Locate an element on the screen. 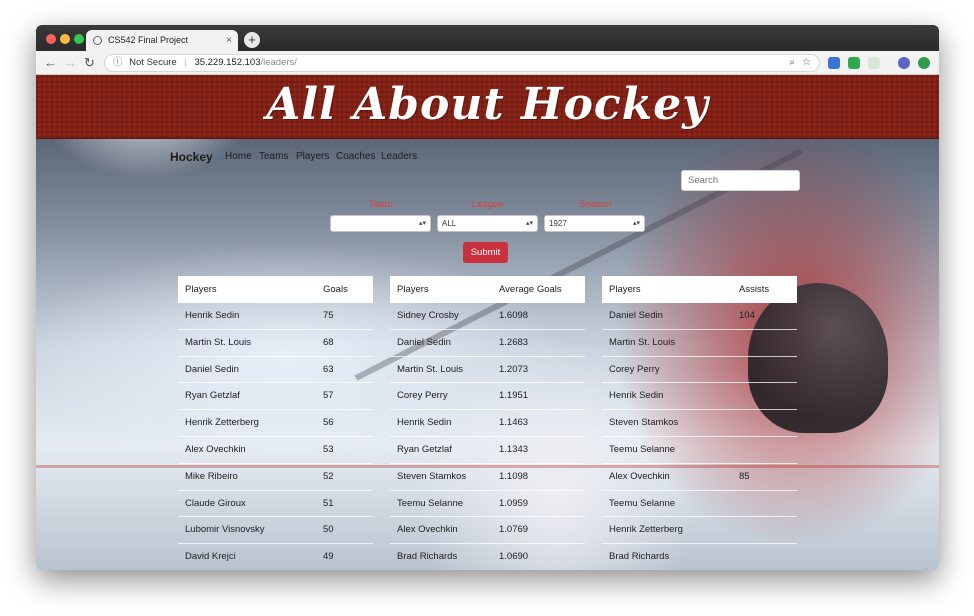 The image size is (974, 616). extension-docs-icon is located at coordinates (834, 63).